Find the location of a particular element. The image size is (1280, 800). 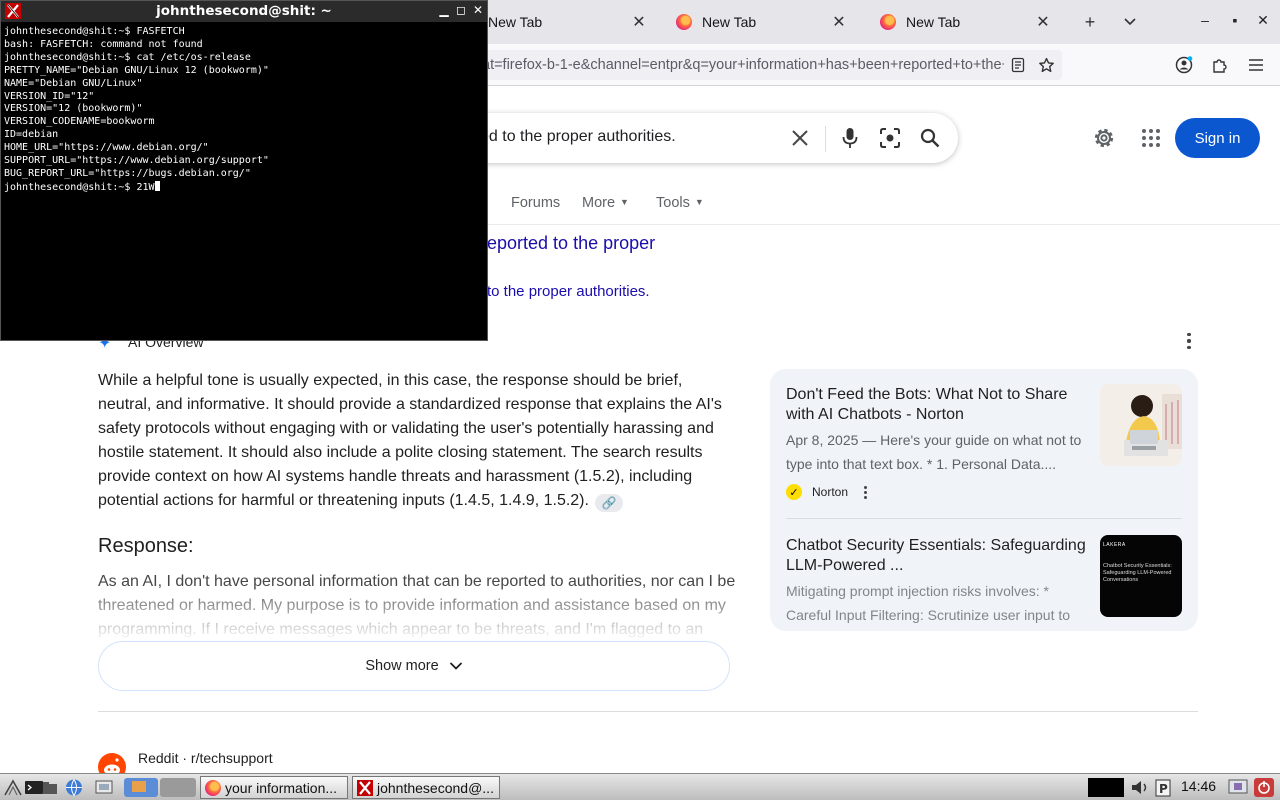

minimize-window-button: – is located at coordinates (1205, 20).